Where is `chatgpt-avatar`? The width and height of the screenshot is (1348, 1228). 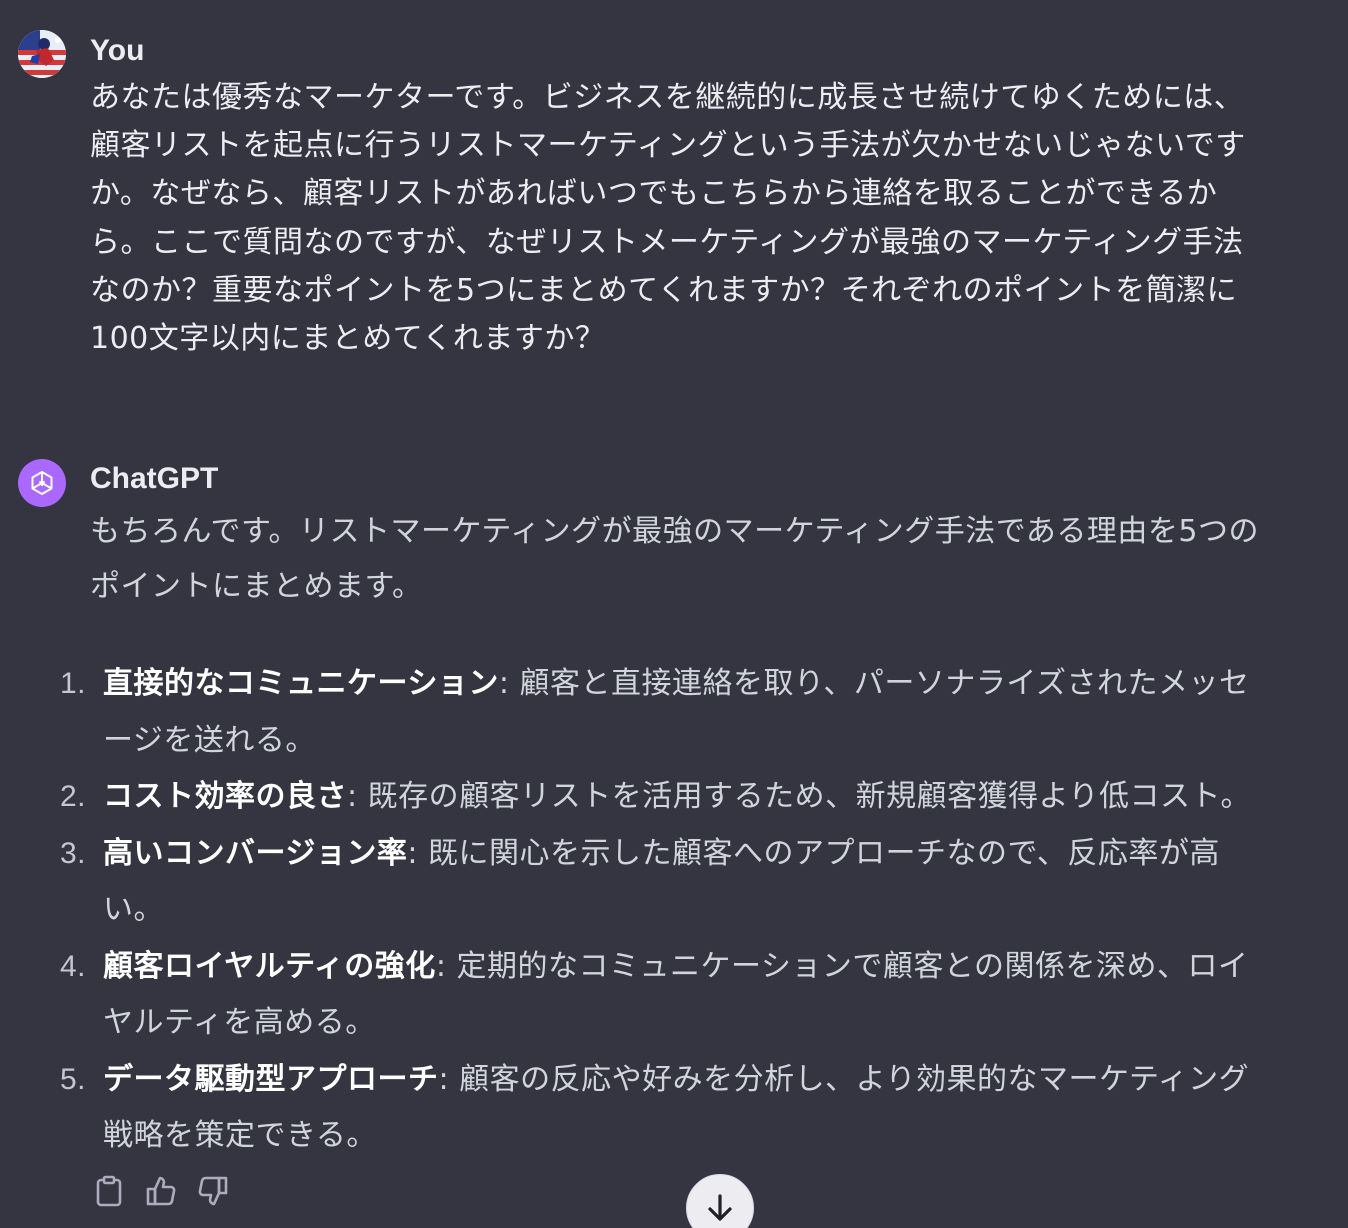
chatgpt-avatar is located at coordinates (42, 483).